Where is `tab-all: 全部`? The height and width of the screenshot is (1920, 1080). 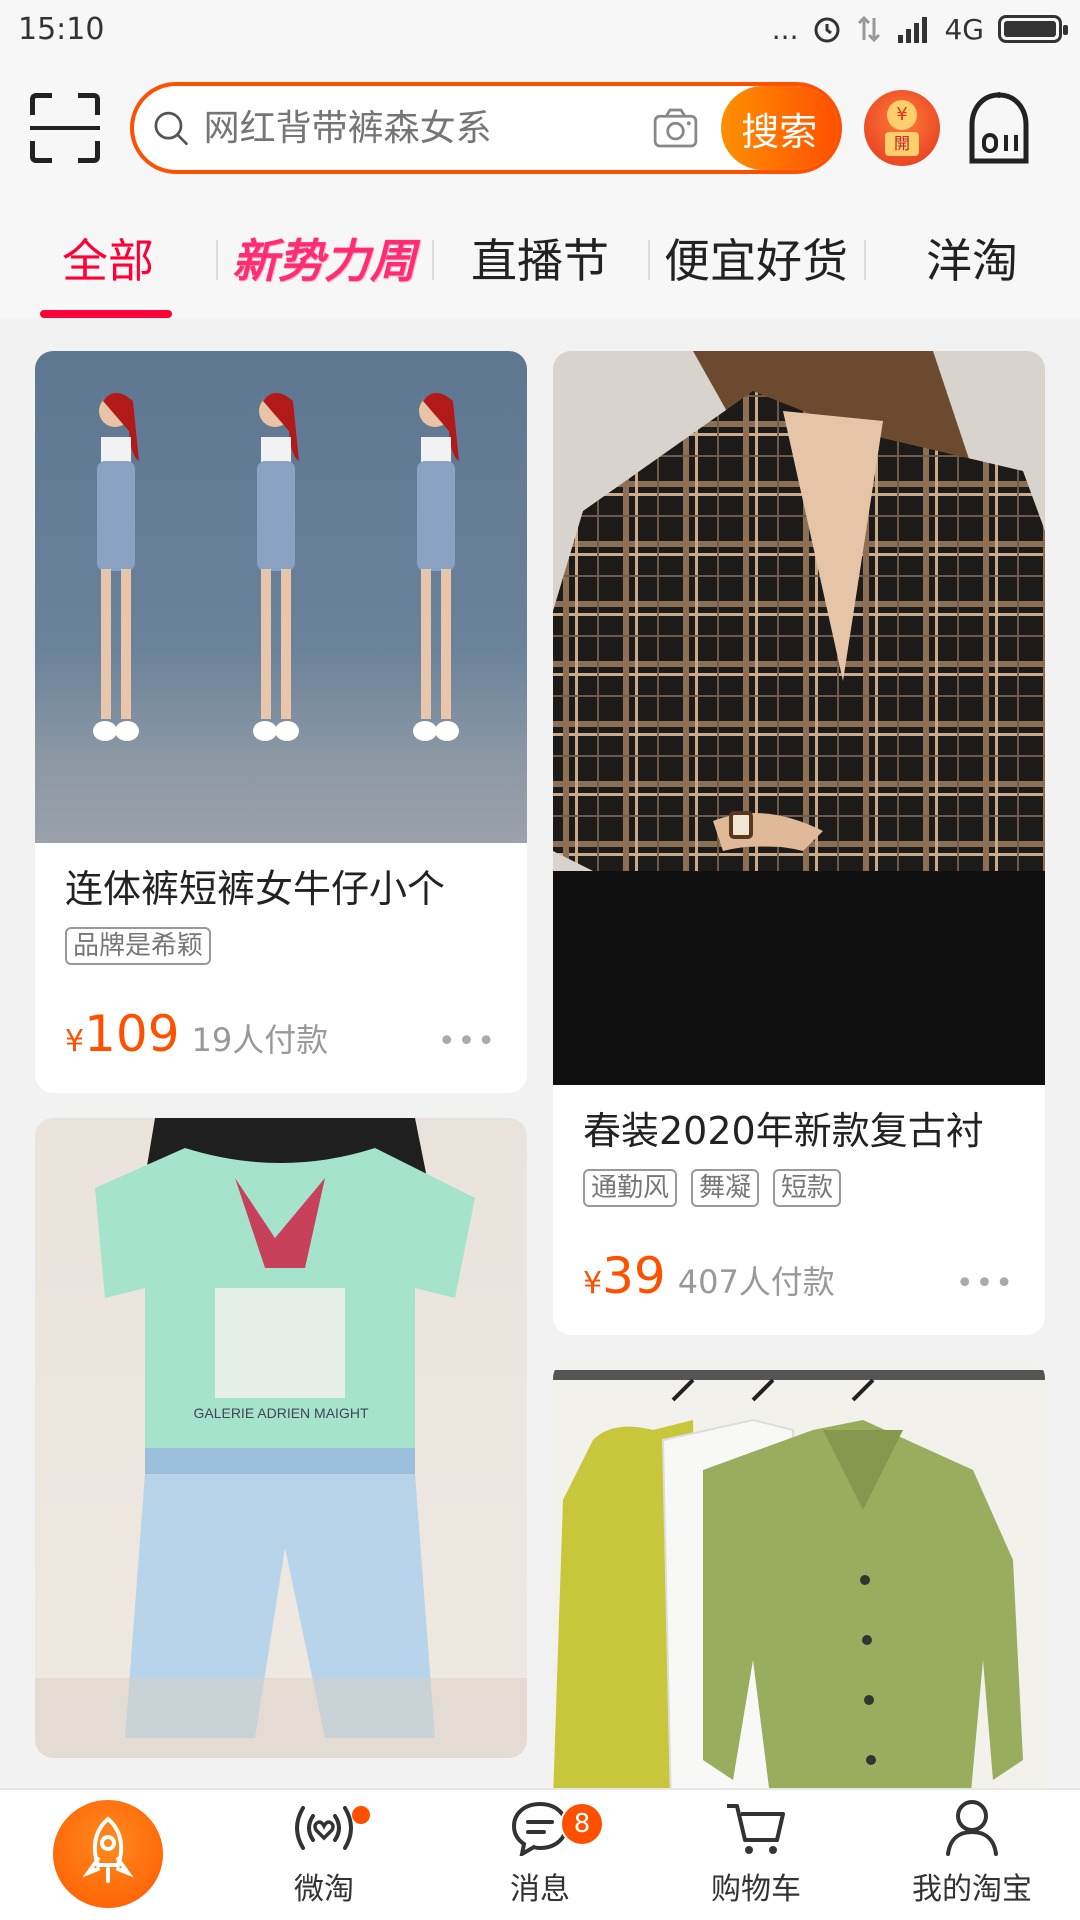 tab-all: 全部 is located at coordinates (108, 258).